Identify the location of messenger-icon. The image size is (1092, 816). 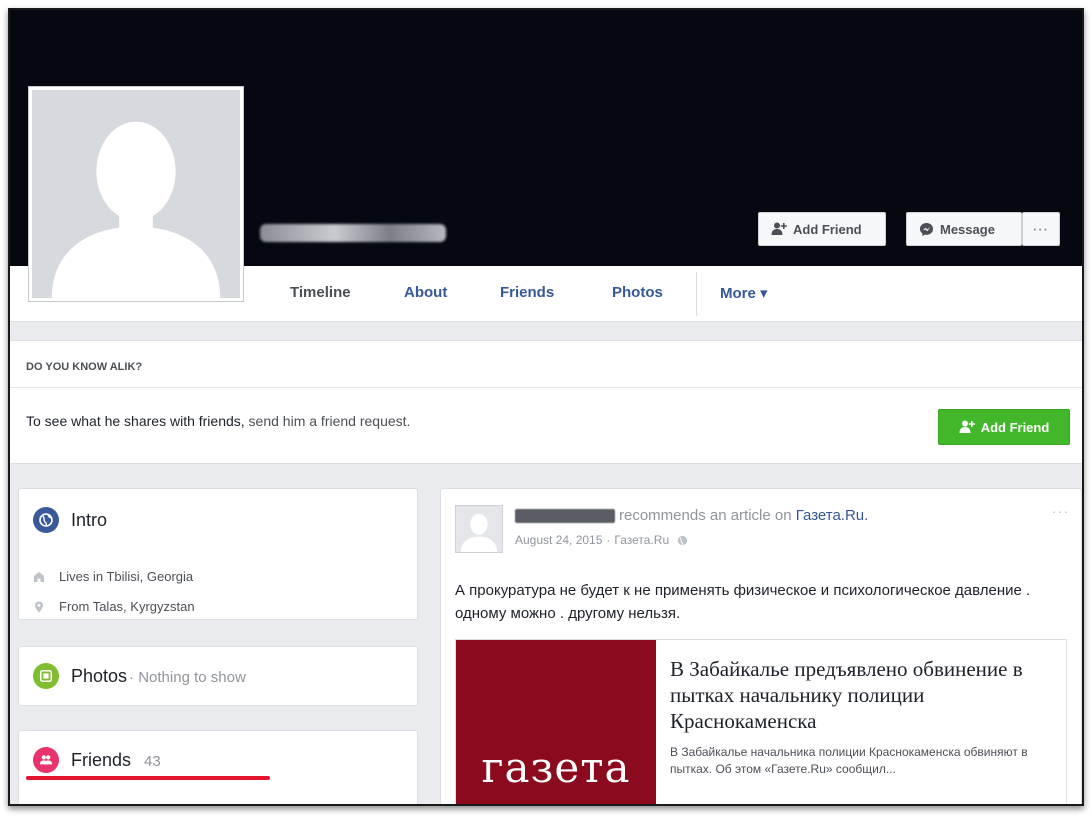
(926, 229).